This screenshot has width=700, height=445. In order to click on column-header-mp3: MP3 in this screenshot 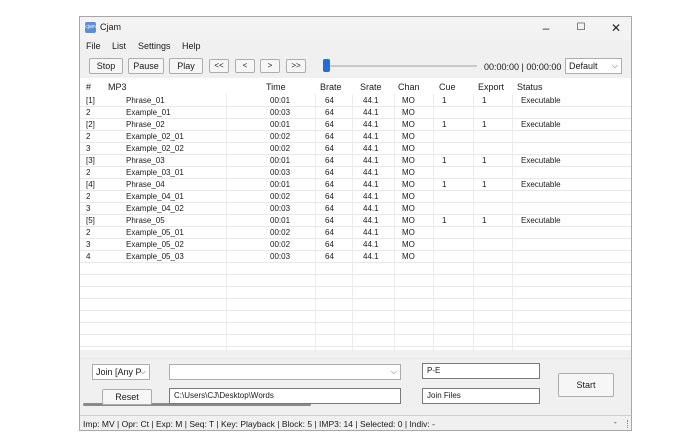, I will do `click(117, 87)`.